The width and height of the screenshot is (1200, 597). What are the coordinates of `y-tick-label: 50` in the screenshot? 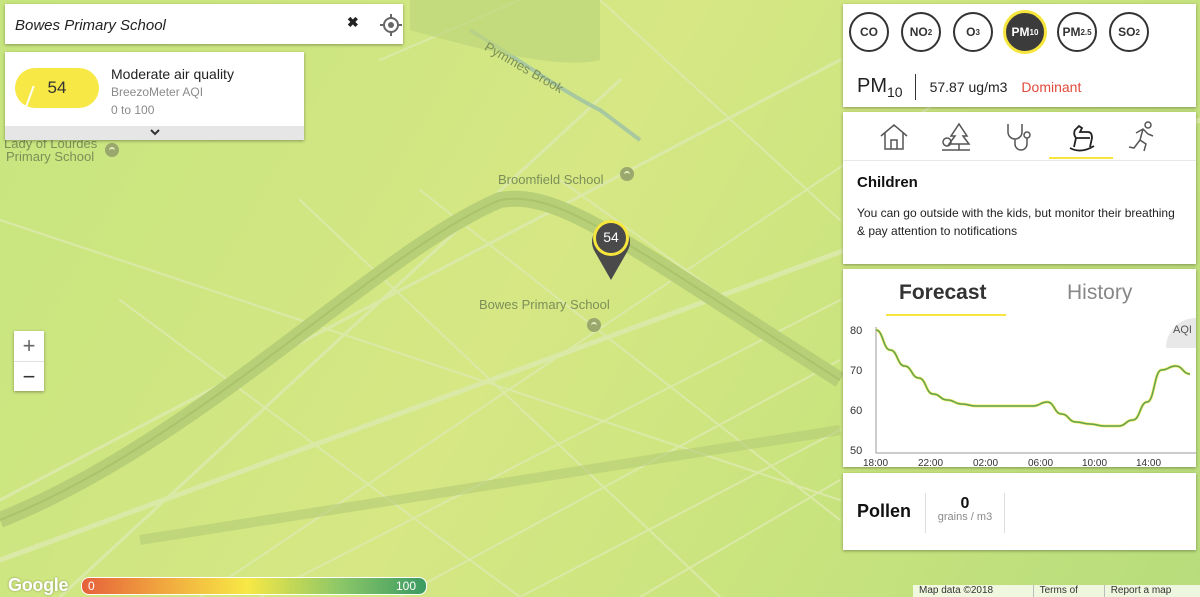 It's located at (856, 451).